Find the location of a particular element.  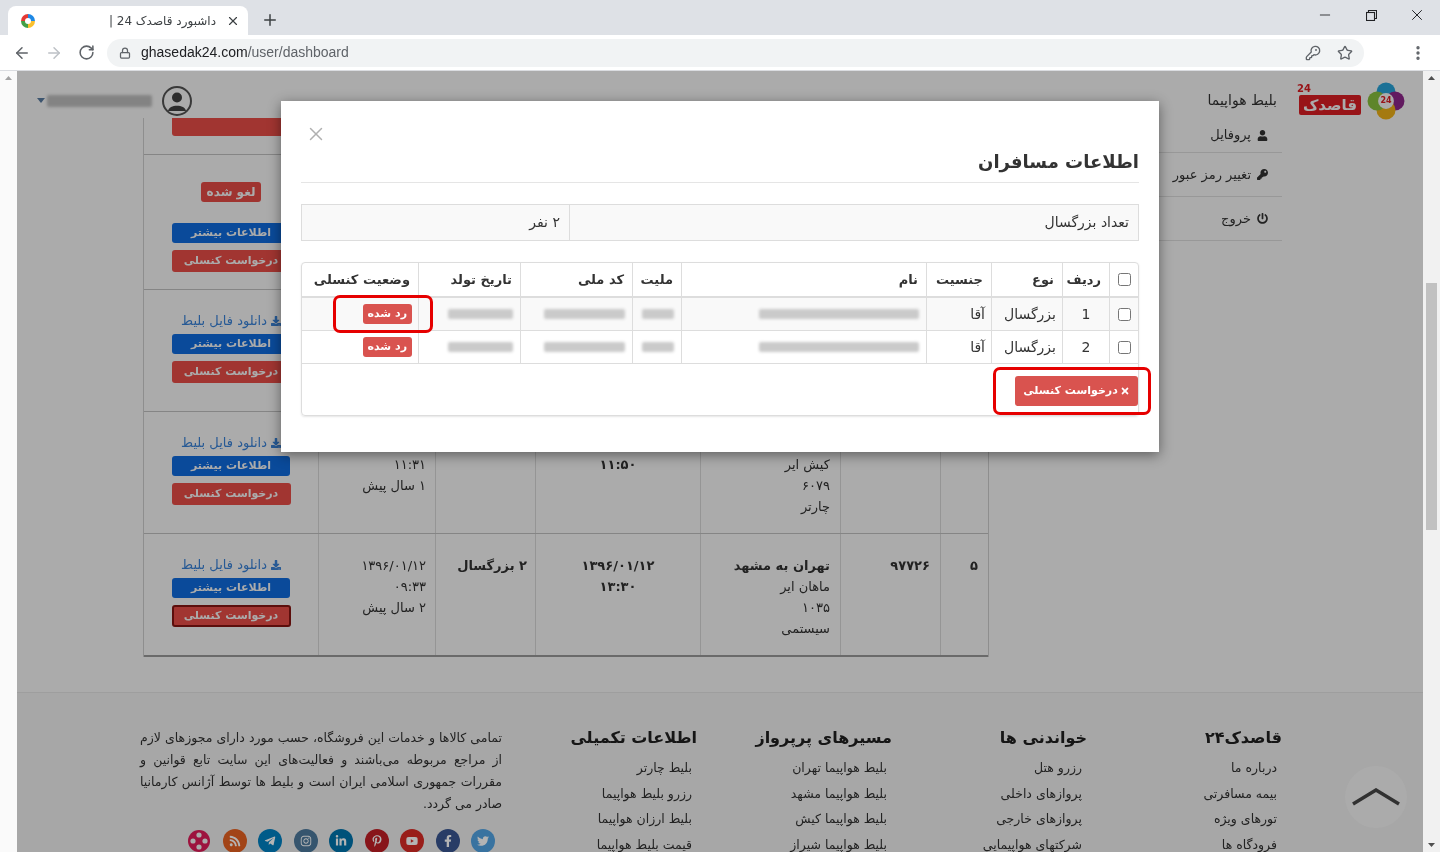

row-index: 2 is located at coordinates (1086, 347).